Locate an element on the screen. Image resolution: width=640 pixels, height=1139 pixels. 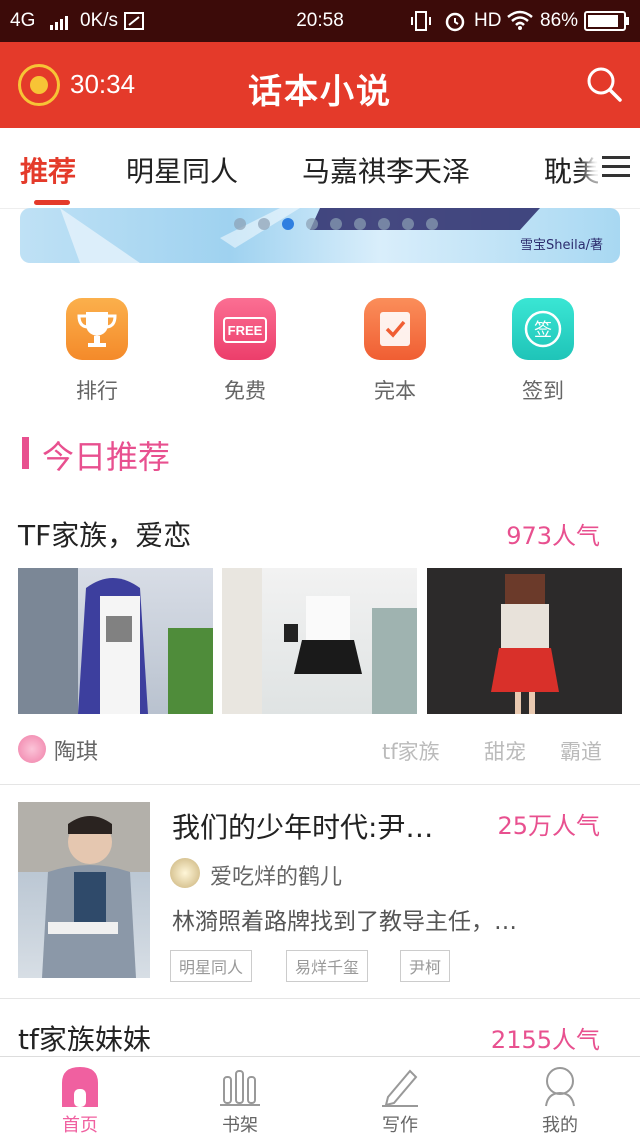
nav-write: 写作 is located at coordinates (400, 1098).